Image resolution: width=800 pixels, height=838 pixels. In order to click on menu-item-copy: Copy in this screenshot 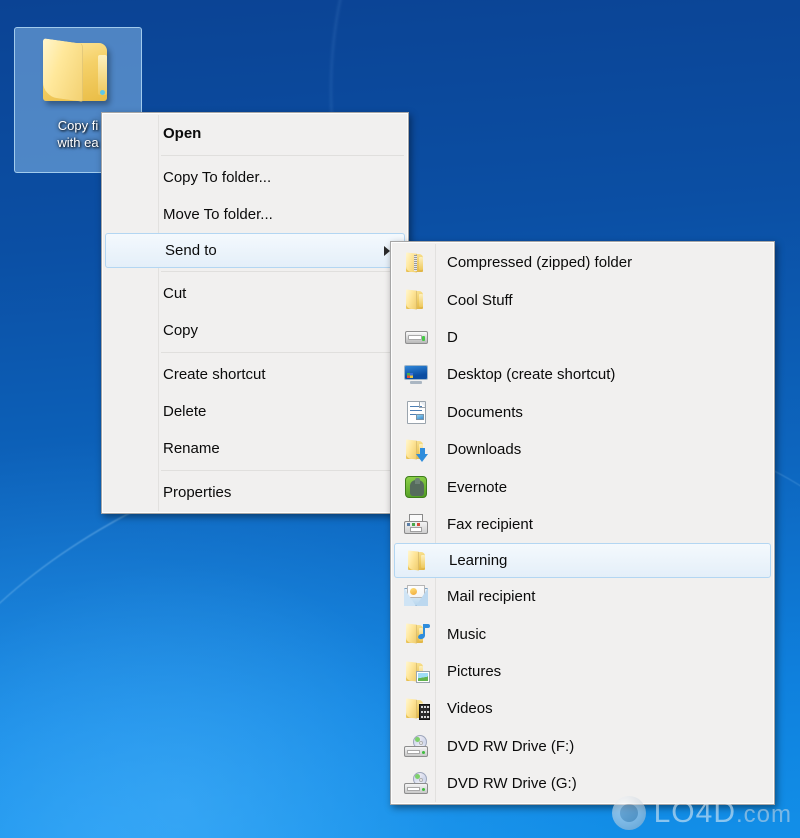, I will do `click(255, 330)`.